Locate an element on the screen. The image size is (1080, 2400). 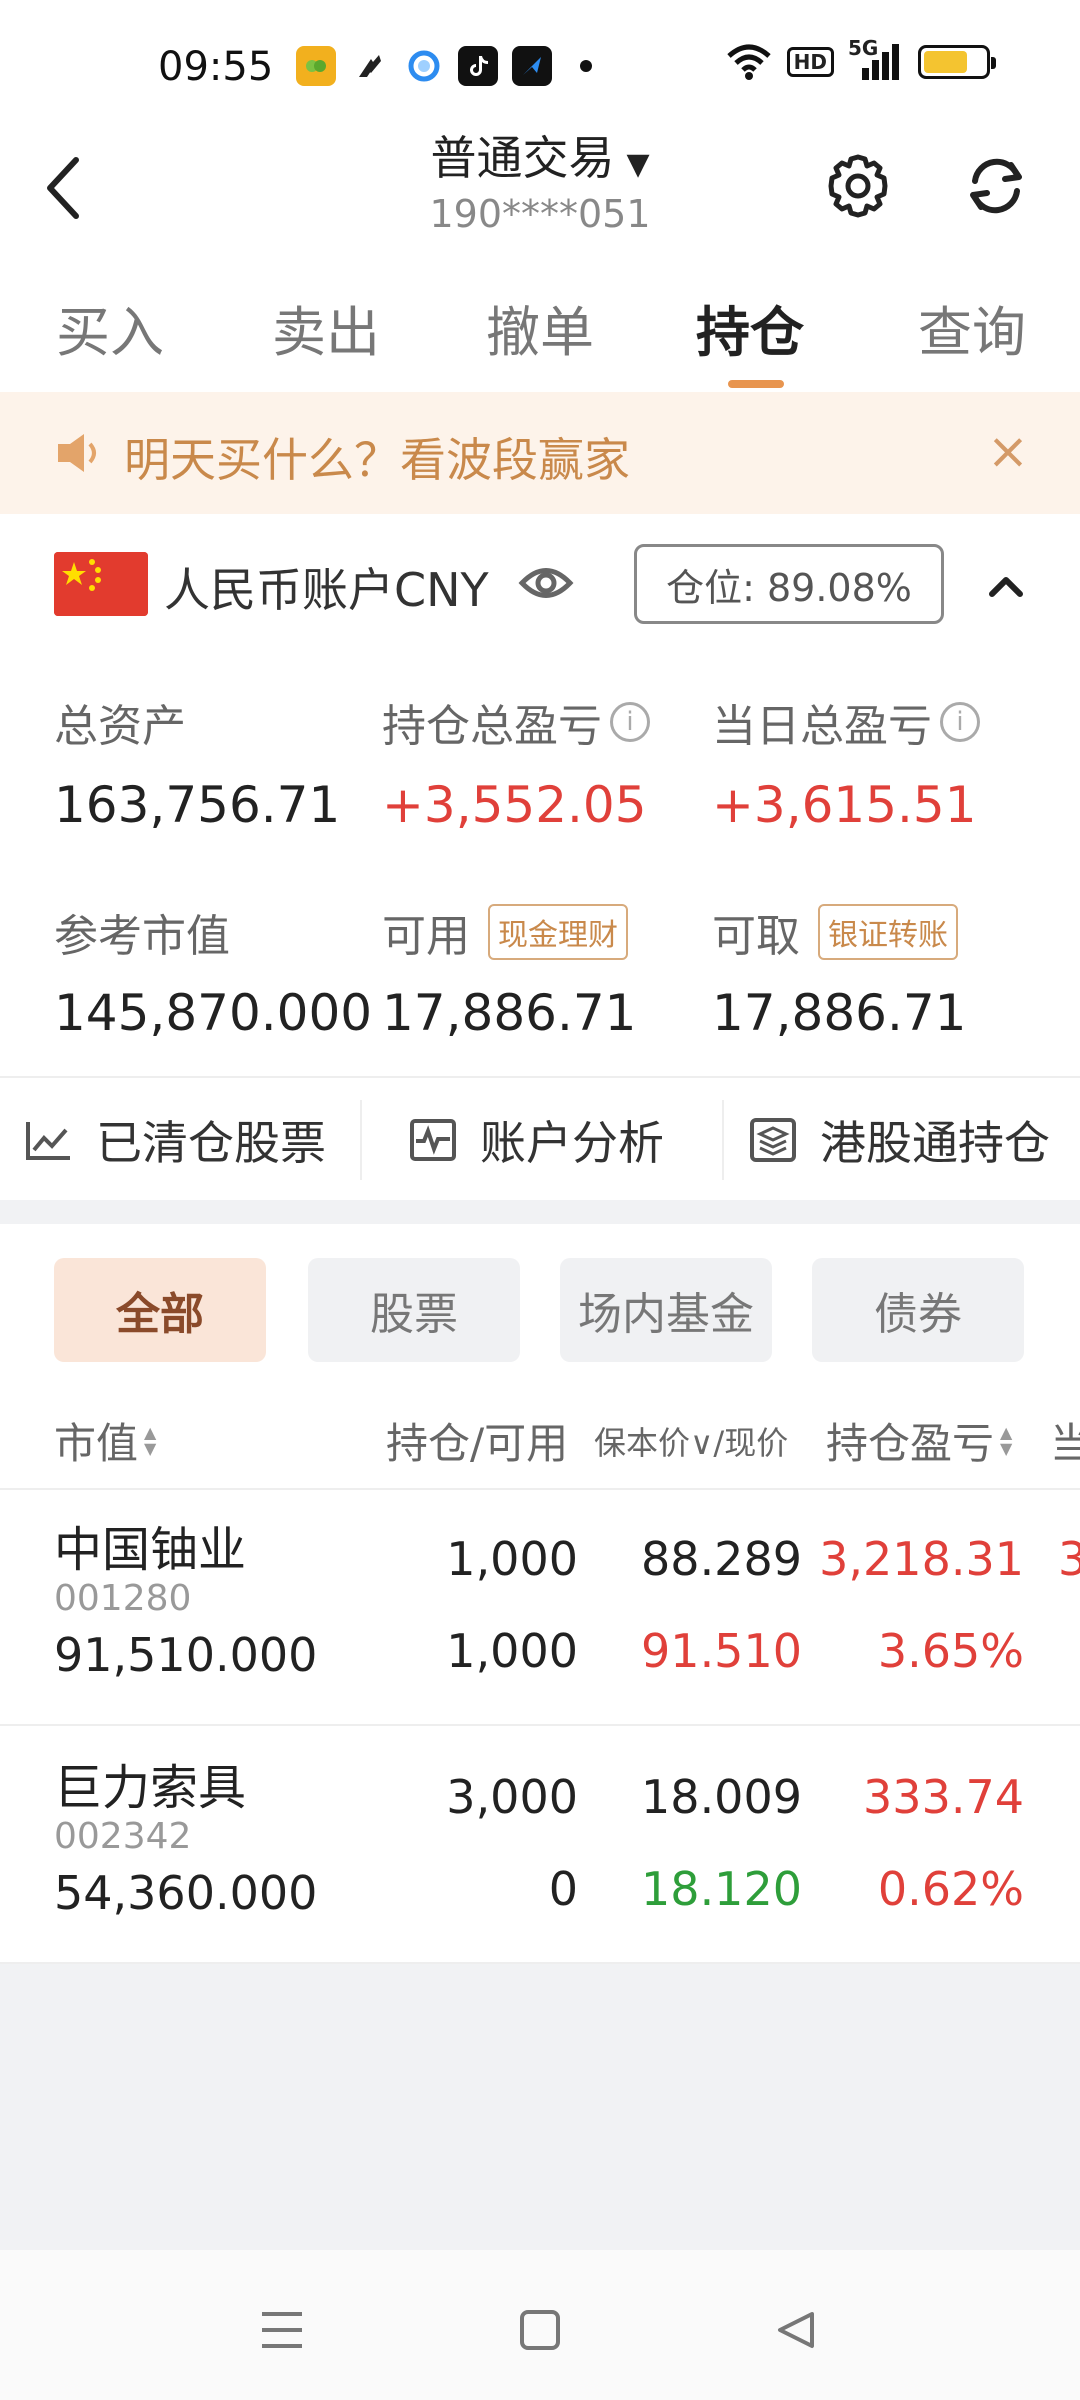
market-value-label-text: 参考市值 is located at coordinates (142, 936).